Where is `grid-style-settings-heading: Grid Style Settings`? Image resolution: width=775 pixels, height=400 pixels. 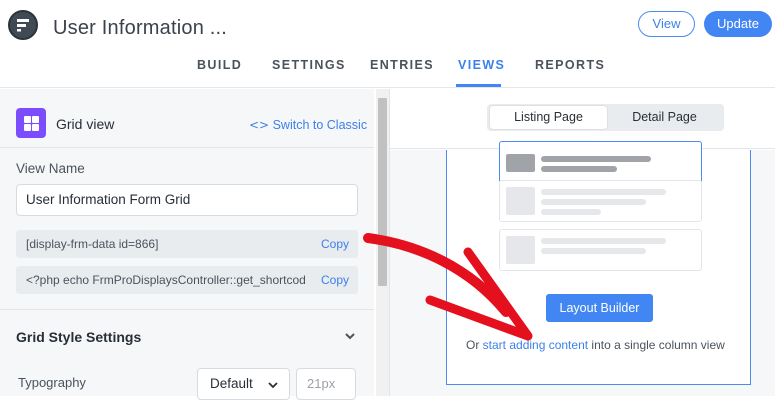 grid-style-settings-heading: Grid Style Settings is located at coordinates (78, 337).